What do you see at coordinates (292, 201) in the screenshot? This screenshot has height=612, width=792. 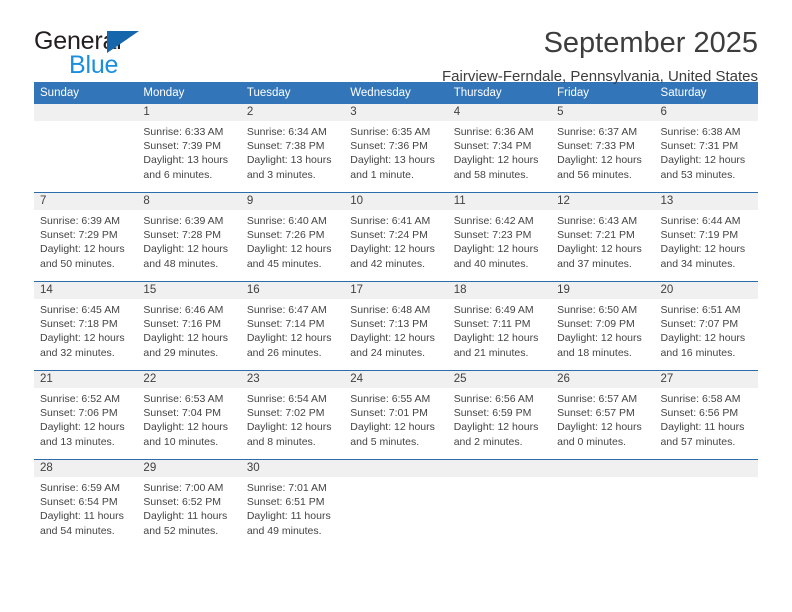 I see `day-number: 9` at bounding box center [292, 201].